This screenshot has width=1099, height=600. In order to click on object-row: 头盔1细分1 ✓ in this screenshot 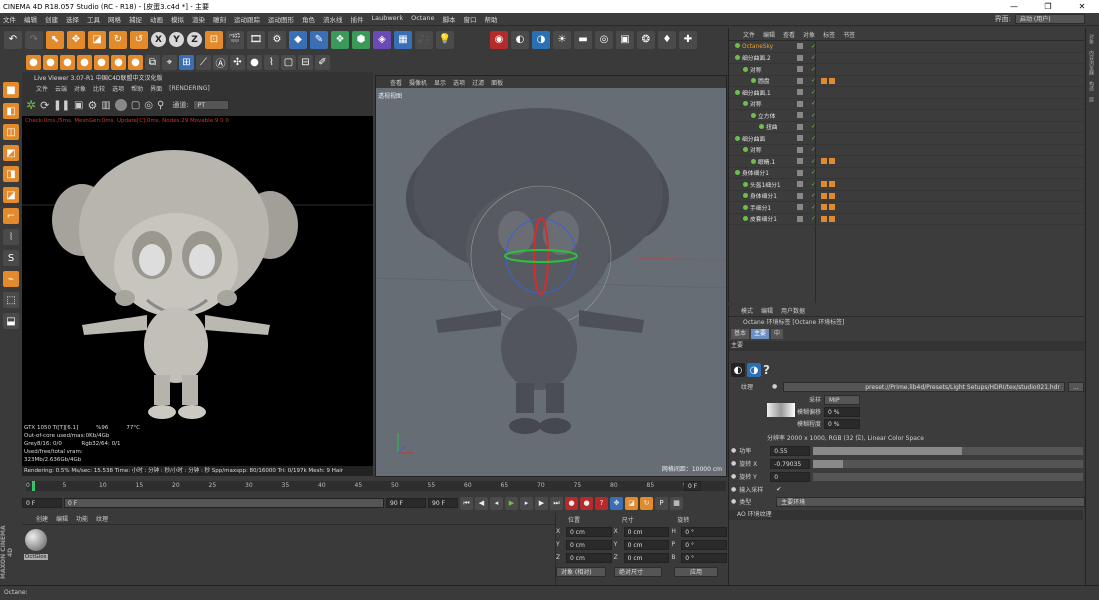, I will do `click(906, 185)`.